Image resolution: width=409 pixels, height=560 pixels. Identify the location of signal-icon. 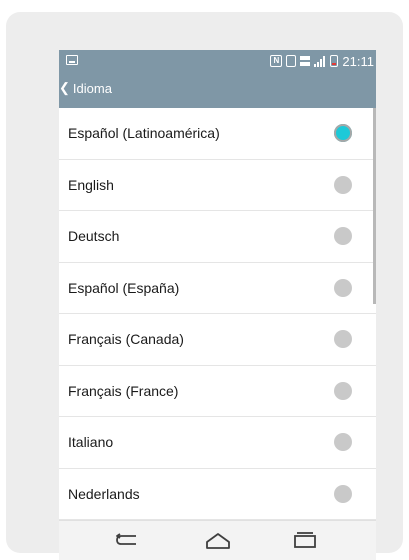
(320, 61).